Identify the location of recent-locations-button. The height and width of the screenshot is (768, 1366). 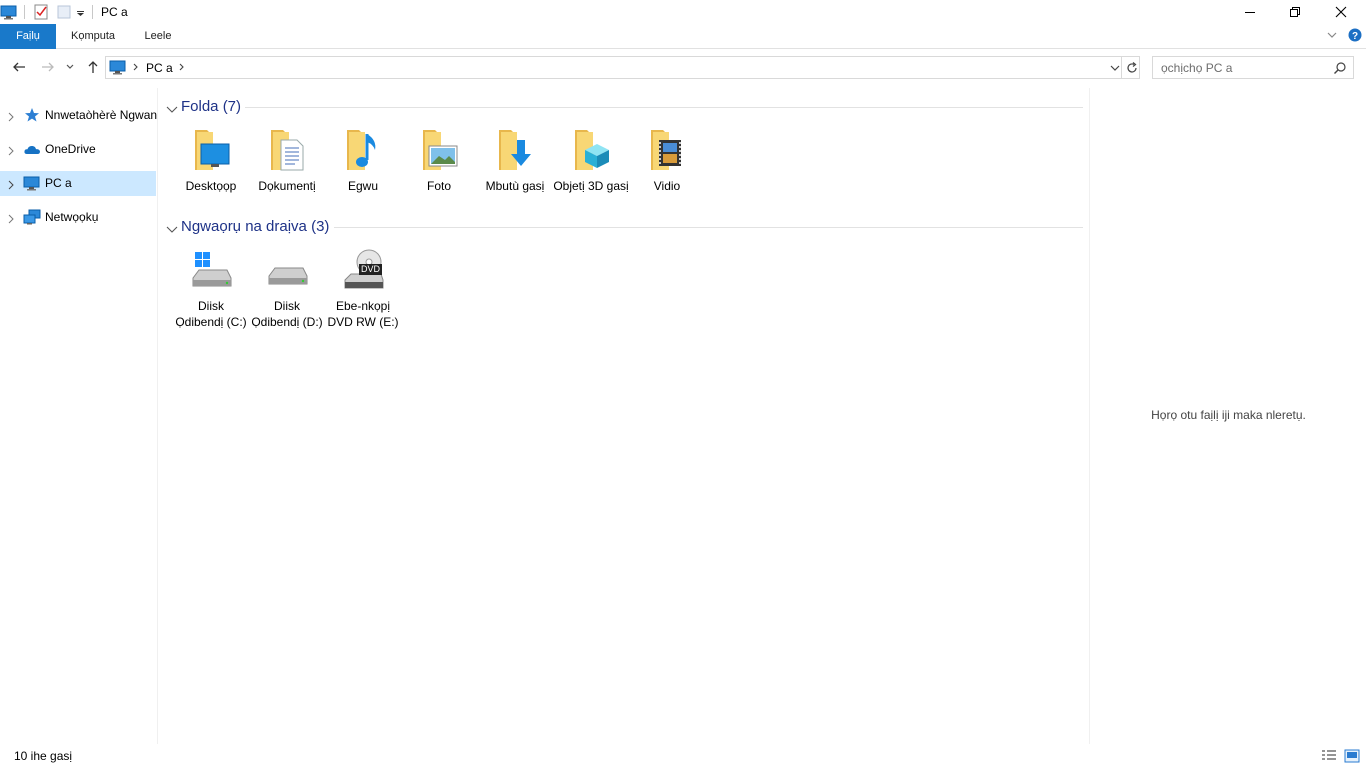
(70, 67).